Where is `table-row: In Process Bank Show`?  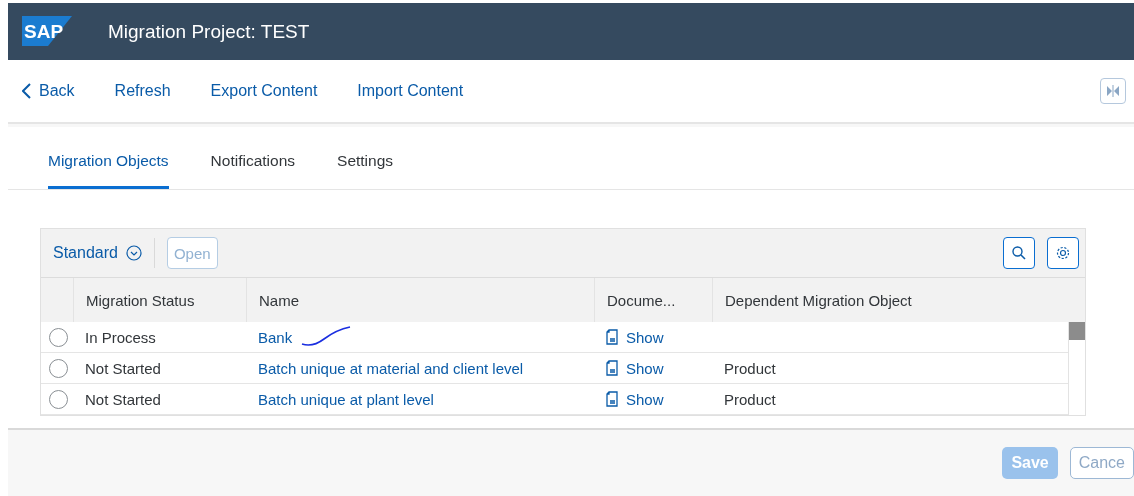 table-row: In Process Bank Show is located at coordinates (554, 337).